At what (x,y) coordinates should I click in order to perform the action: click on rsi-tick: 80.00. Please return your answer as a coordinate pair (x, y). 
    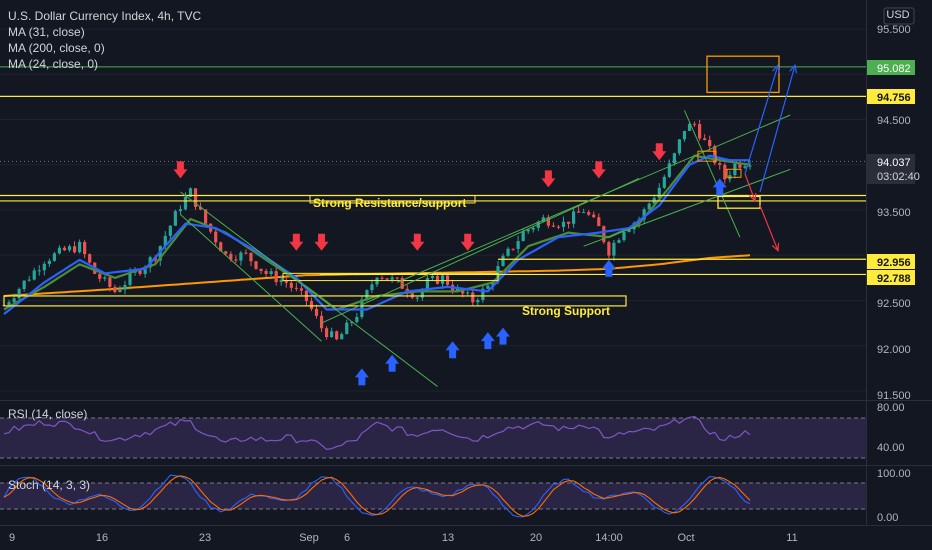
    Looking at the image, I should click on (891, 408).